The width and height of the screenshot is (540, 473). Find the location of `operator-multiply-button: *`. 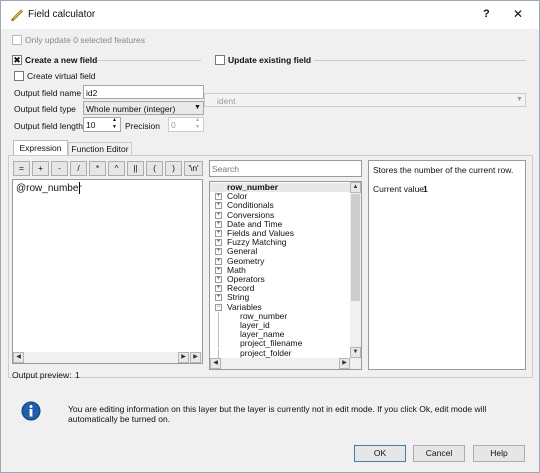

operator-multiply-button: * is located at coordinates (97, 168).